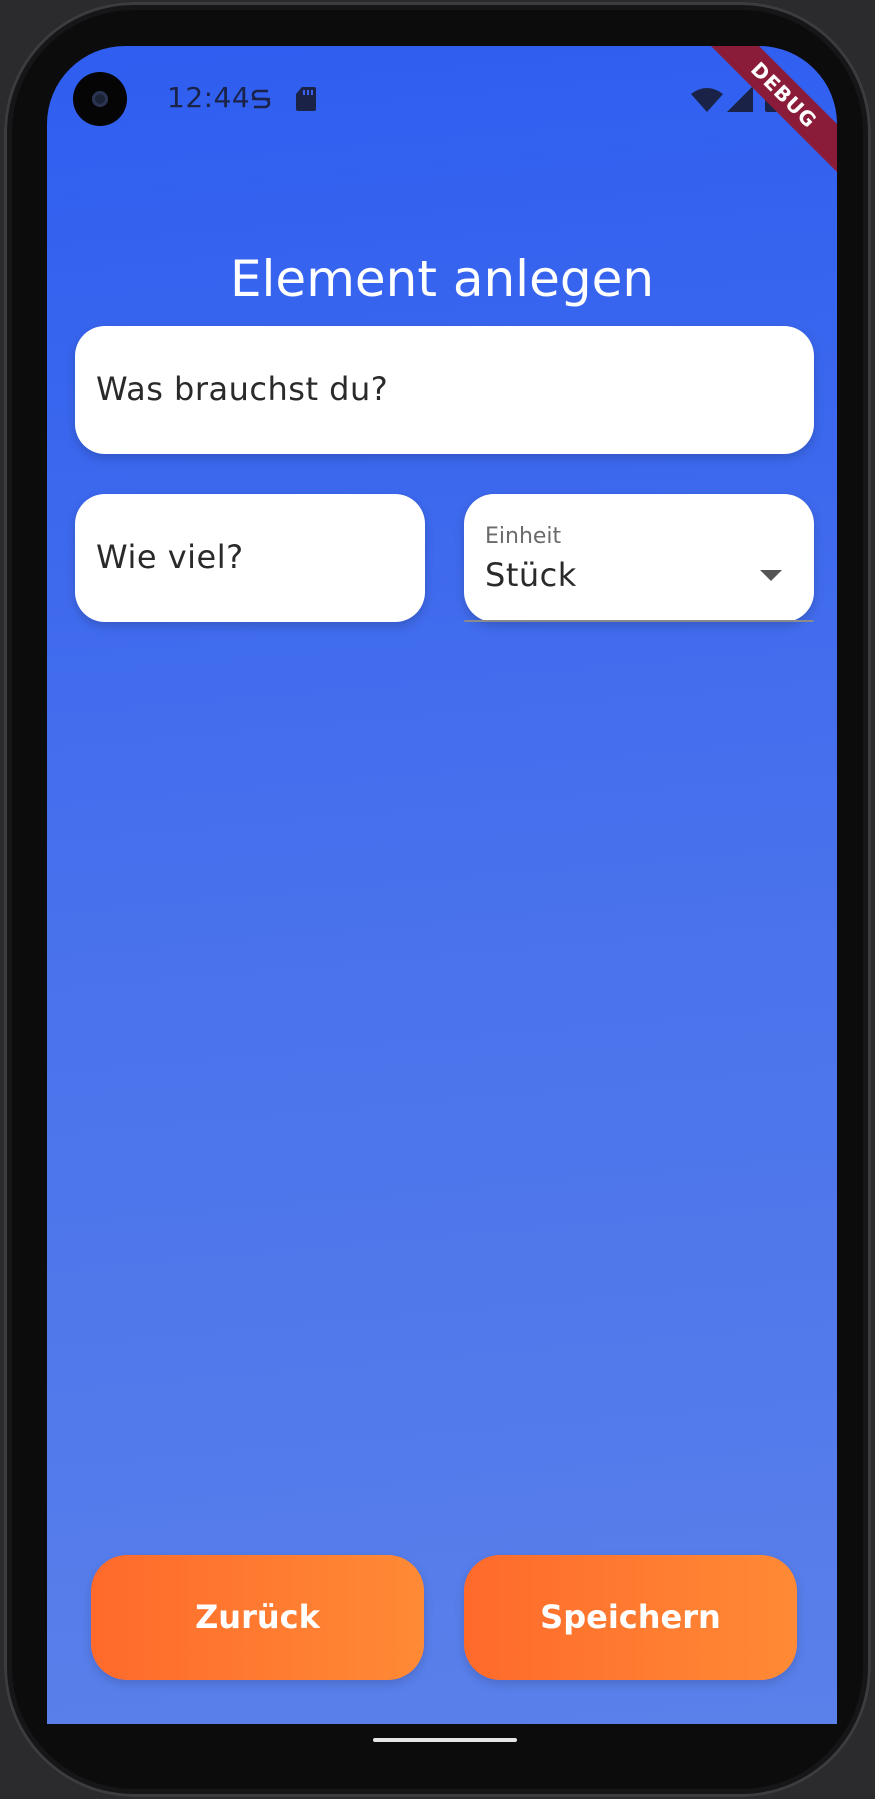  Describe the element at coordinates (261, 99) in the screenshot. I see `sync-notification-icon` at that location.